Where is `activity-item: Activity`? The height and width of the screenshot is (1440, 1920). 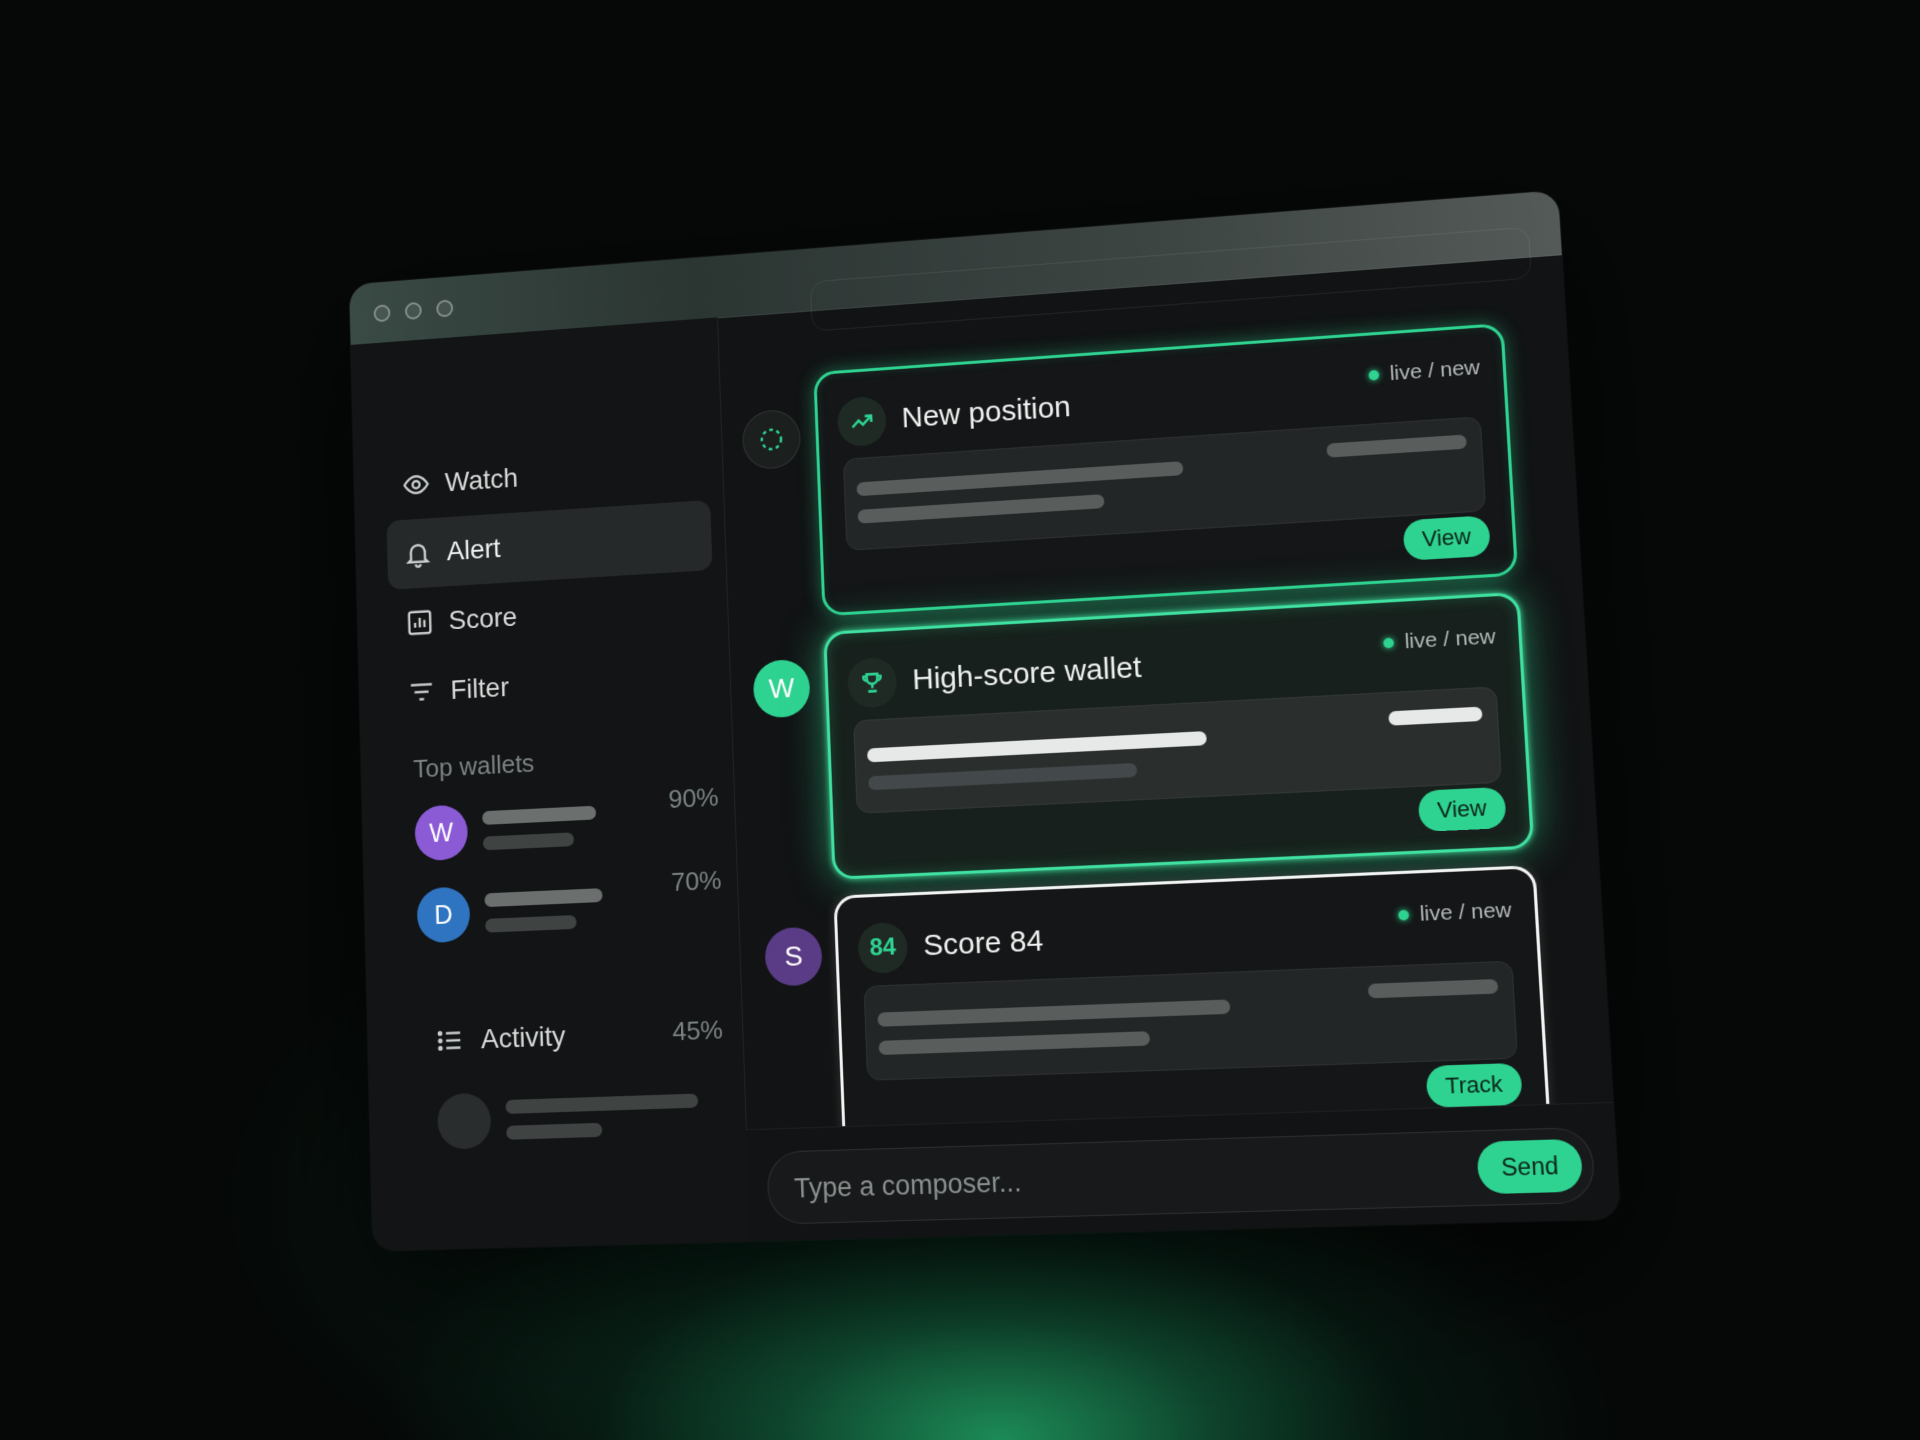
activity-item: Activity is located at coordinates (500, 1038).